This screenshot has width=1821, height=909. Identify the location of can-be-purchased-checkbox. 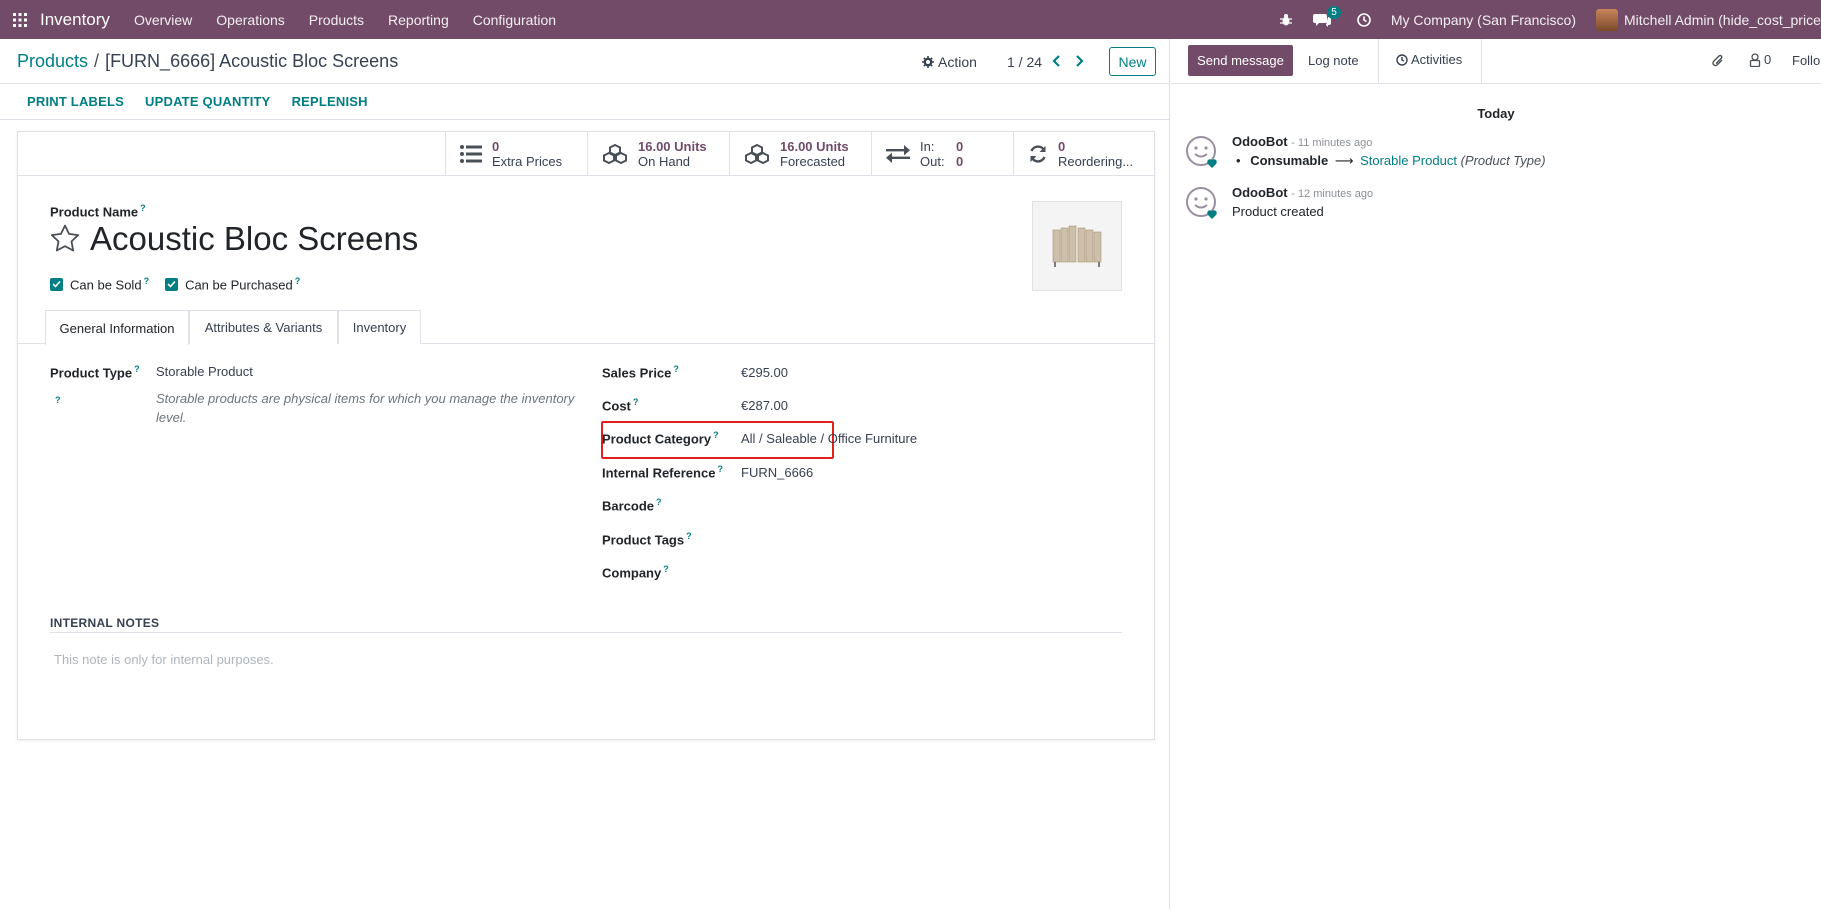
(172, 284).